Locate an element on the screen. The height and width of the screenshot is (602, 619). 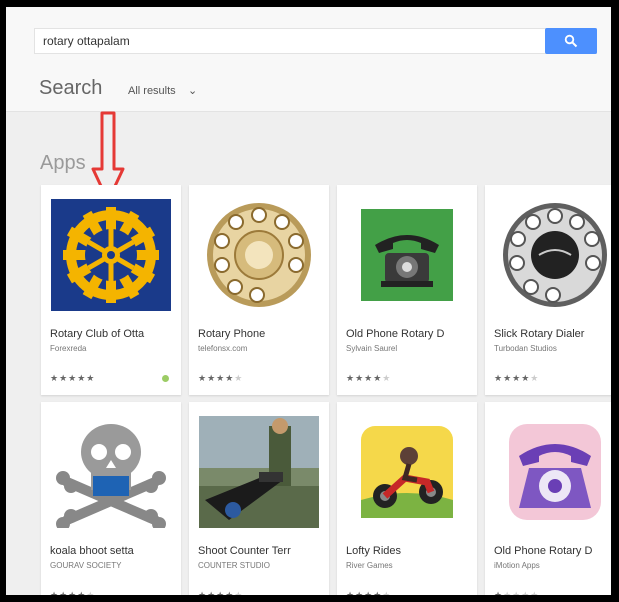
skull-crossbones-icon is located at coordinates (111, 473).